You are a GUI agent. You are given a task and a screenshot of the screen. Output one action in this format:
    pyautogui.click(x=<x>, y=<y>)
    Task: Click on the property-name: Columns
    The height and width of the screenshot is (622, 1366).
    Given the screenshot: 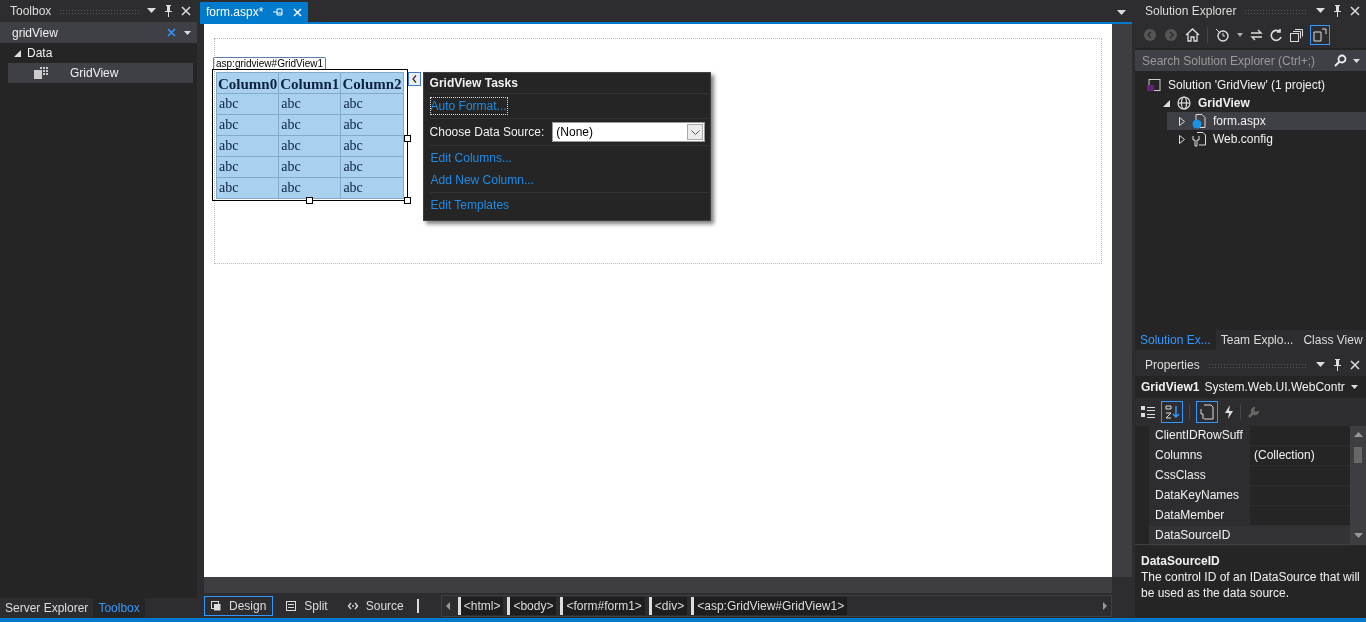 What is the action you would take?
    pyautogui.click(x=1199, y=455)
    